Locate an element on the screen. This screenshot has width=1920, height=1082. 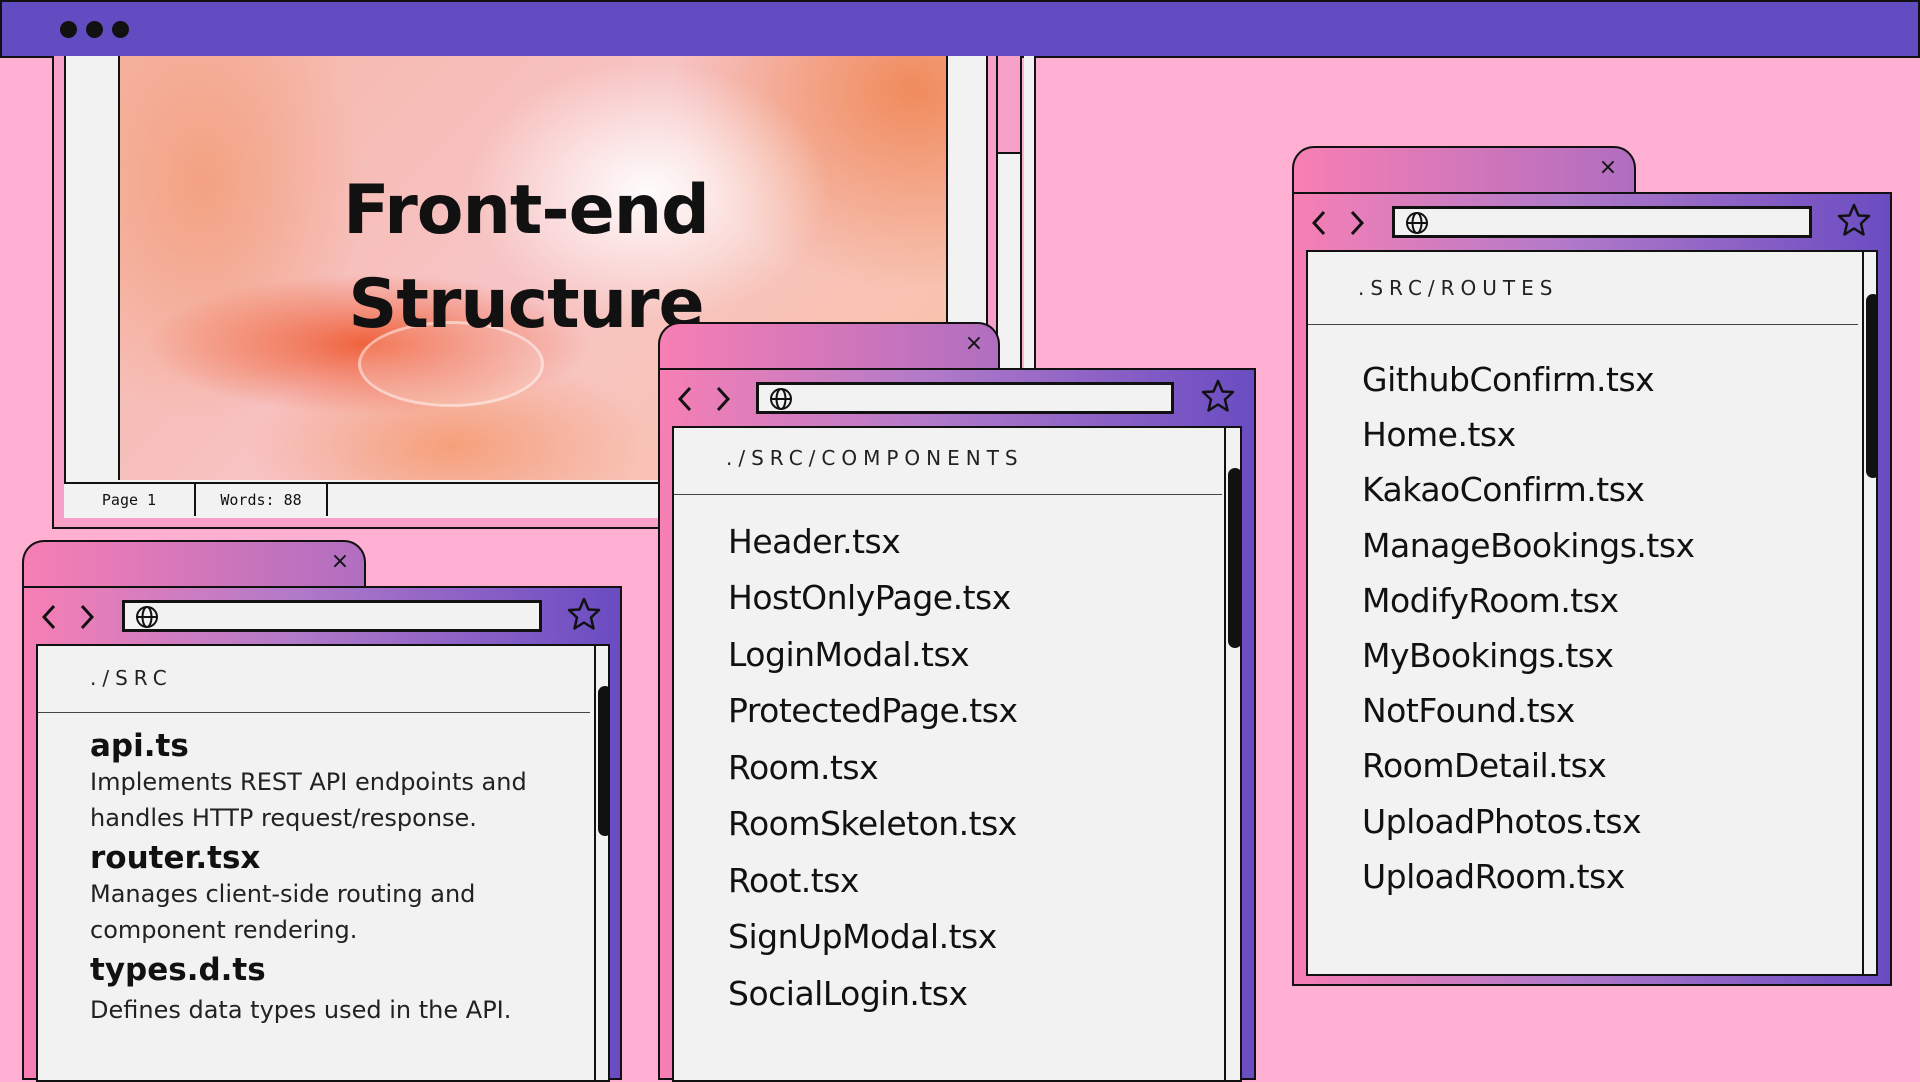
word-count: Words: 88 is located at coordinates (262, 500).